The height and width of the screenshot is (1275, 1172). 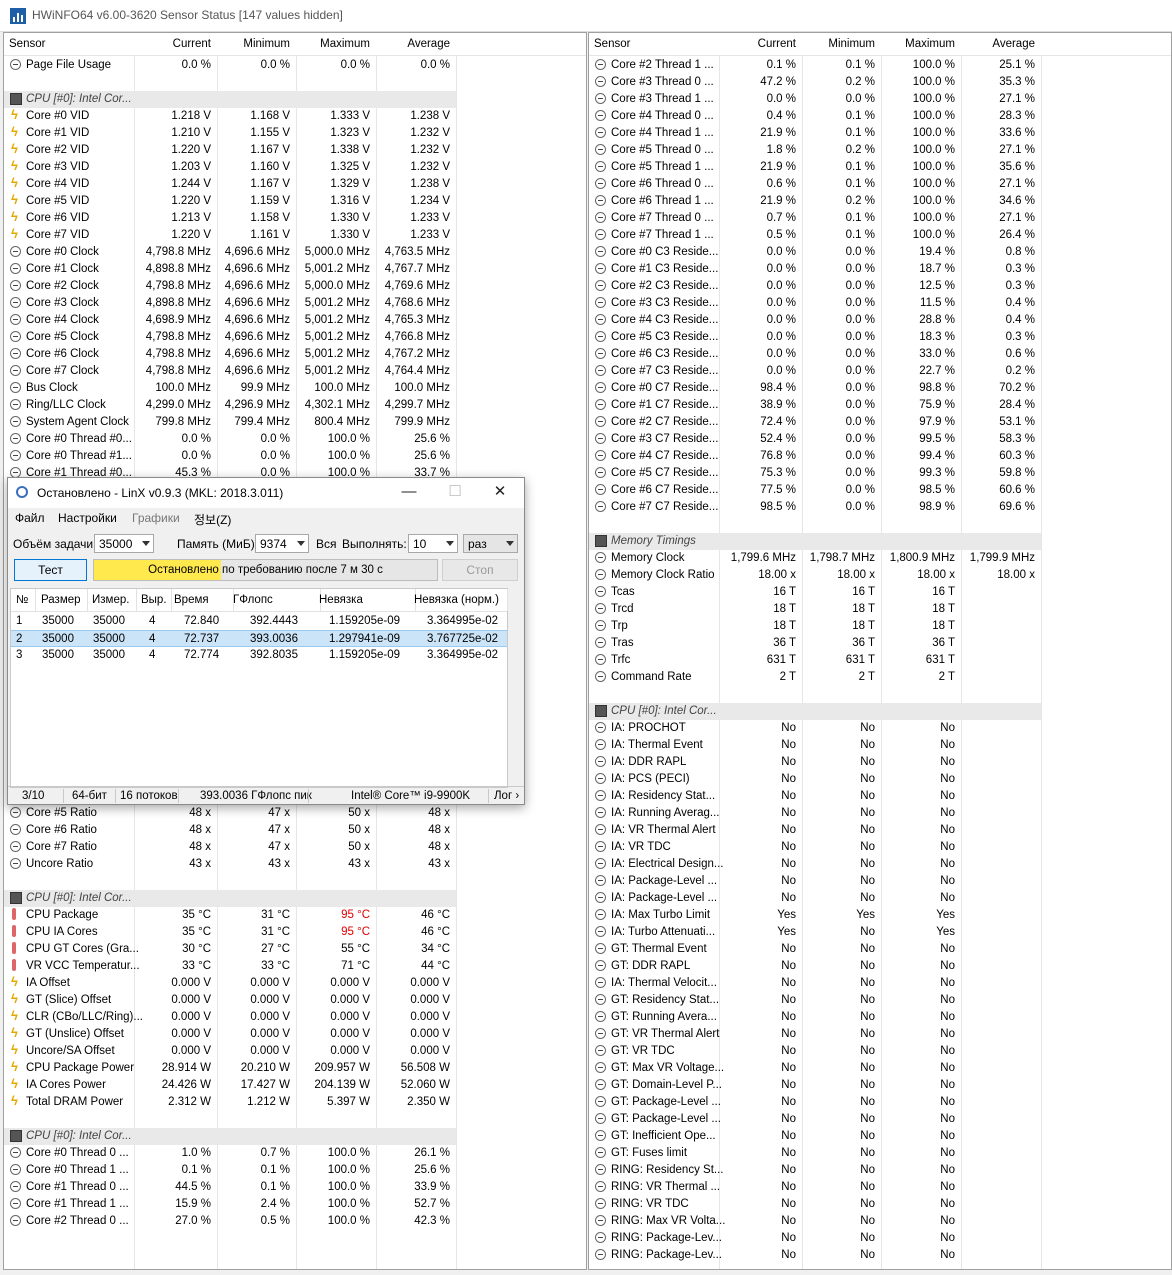 What do you see at coordinates (880, 864) in the screenshot?
I see `sensor-row: IA: Electrical Design... No No No` at bounding box center [880, 864].